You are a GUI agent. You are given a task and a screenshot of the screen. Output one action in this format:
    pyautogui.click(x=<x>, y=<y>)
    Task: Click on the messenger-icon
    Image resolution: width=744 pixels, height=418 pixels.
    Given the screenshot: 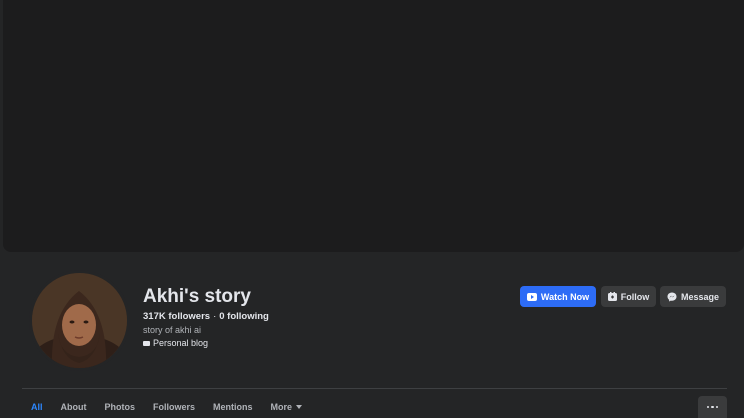 What is the action you would take?
    pyautogui.click(x=672, y=297)
    